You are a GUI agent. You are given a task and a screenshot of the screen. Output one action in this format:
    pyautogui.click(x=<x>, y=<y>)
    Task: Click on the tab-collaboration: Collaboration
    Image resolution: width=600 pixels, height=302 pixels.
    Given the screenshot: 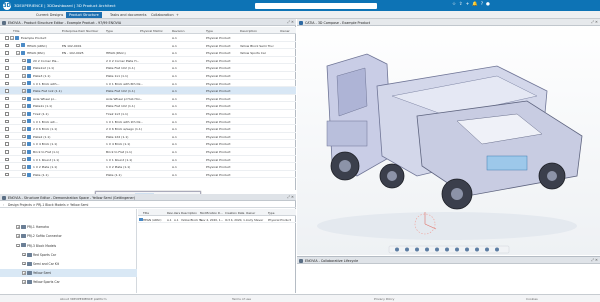 What is the action you would take?
    pyautogui.click(x=162, y=15)
    